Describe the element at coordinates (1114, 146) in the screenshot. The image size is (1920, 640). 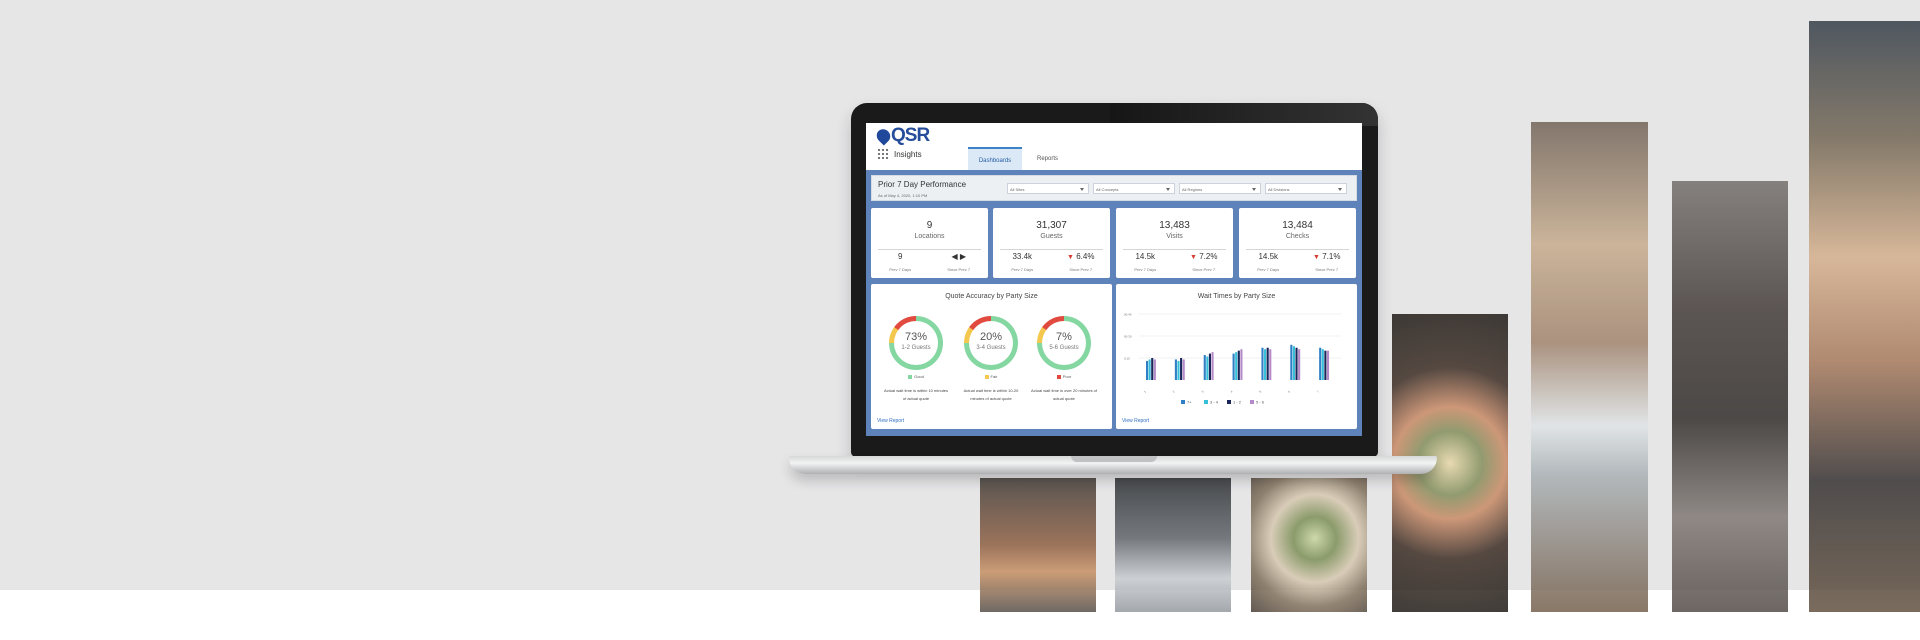
I see `app-header: QSR Insights Dashboards Reports` at that location.